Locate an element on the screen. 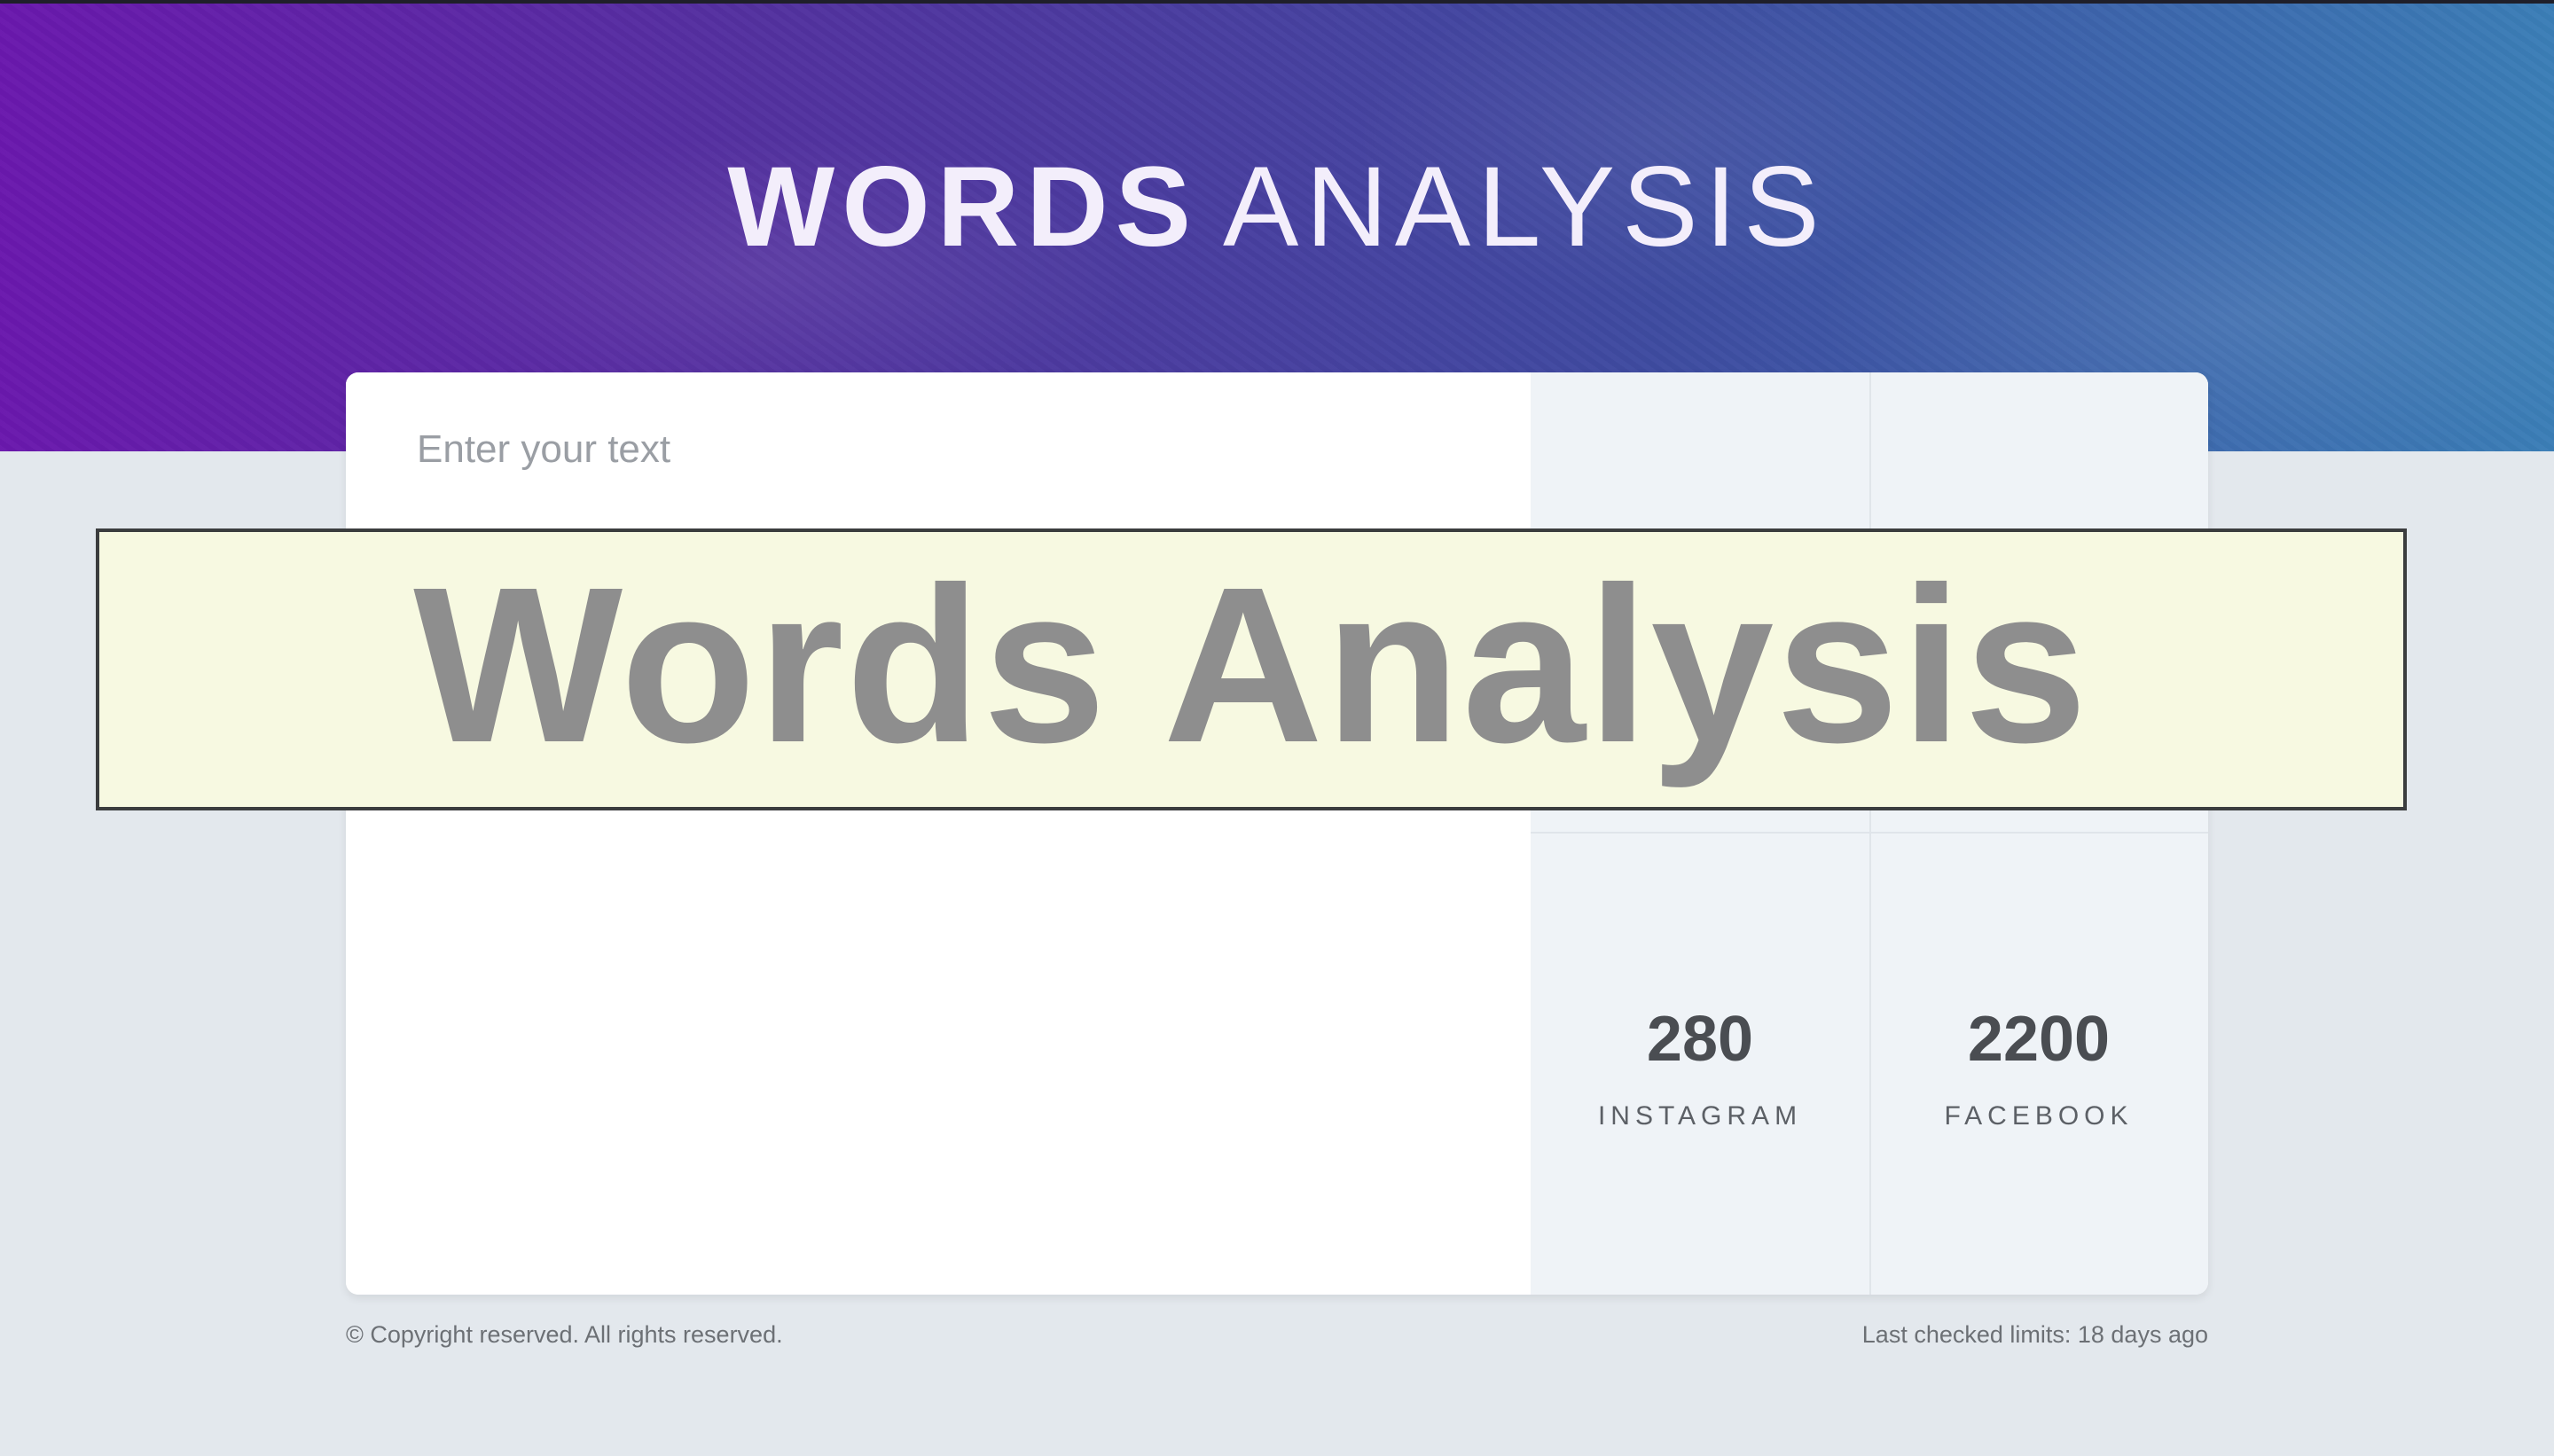  facebook-limit: 2200 FACEBOOK is located at coordinates (2038, 1067).